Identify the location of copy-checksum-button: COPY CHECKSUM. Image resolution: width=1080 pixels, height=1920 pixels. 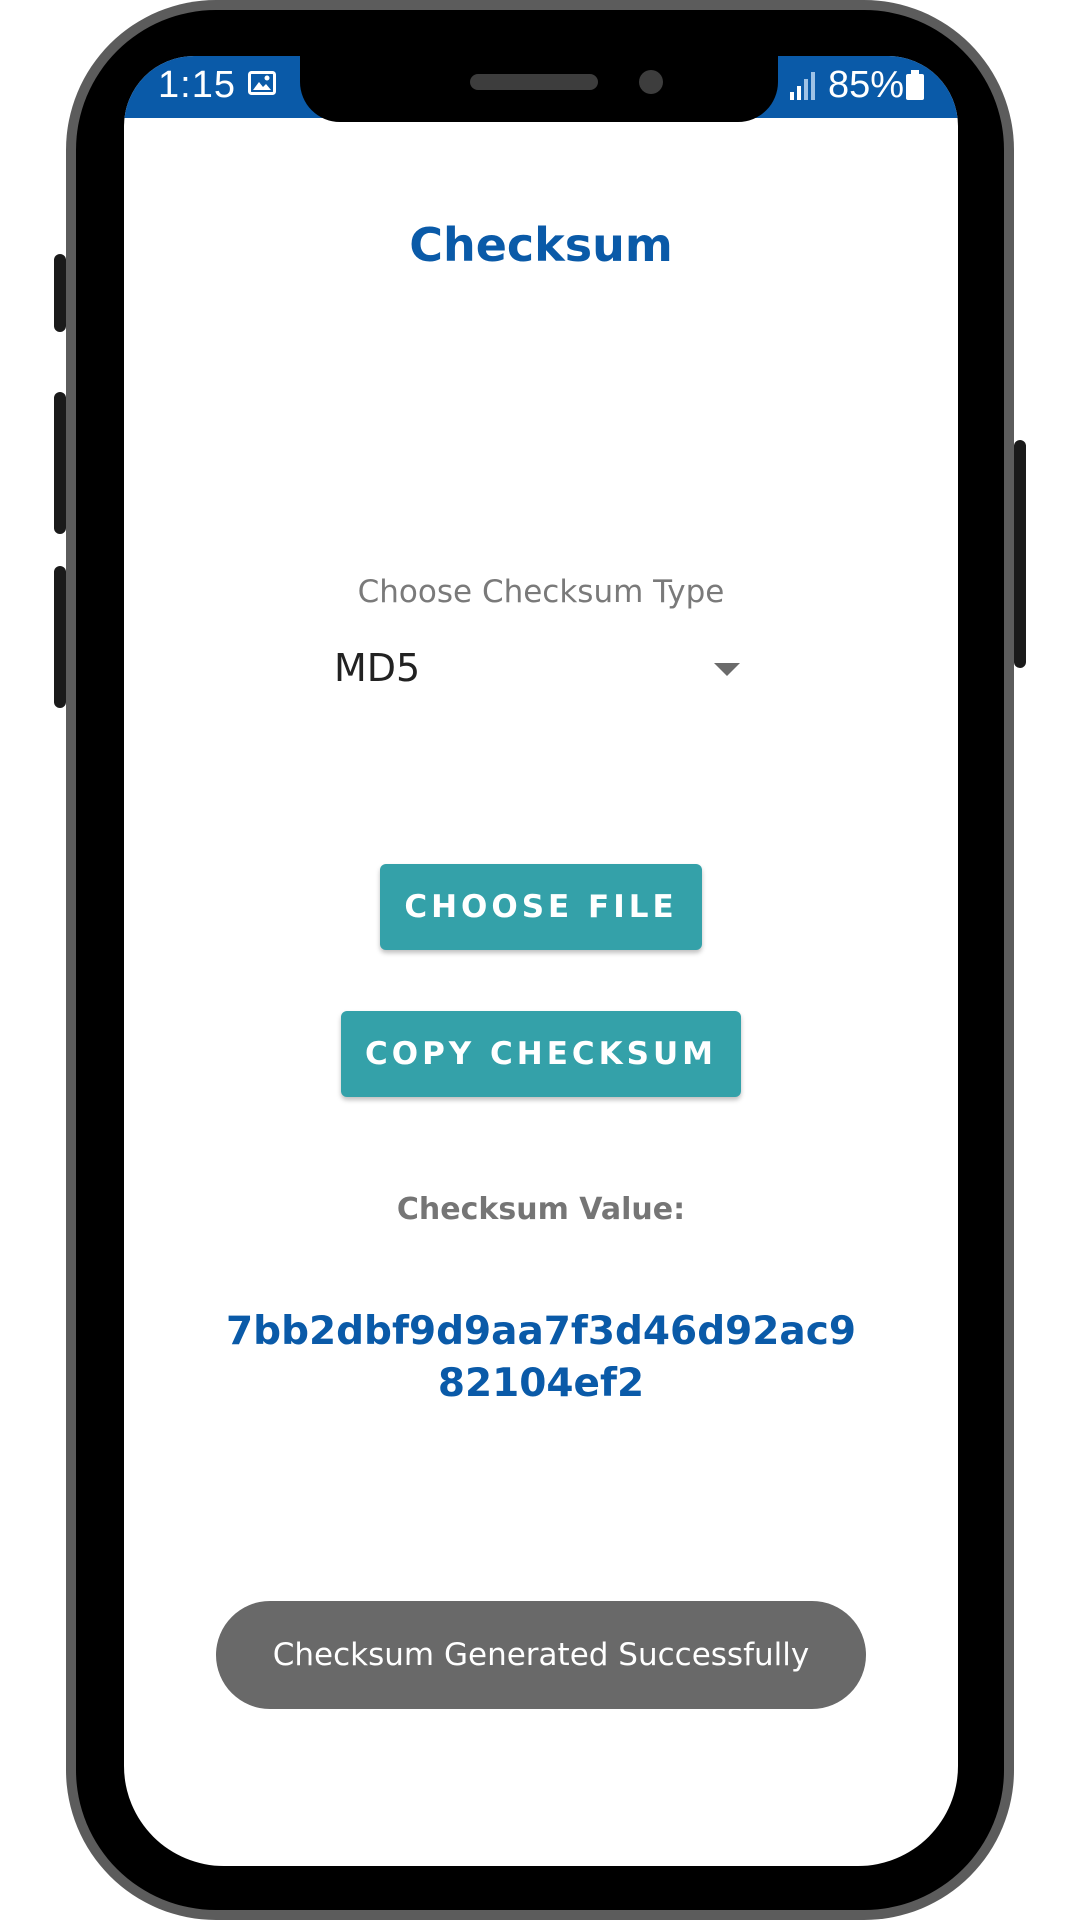
(541, 1054).